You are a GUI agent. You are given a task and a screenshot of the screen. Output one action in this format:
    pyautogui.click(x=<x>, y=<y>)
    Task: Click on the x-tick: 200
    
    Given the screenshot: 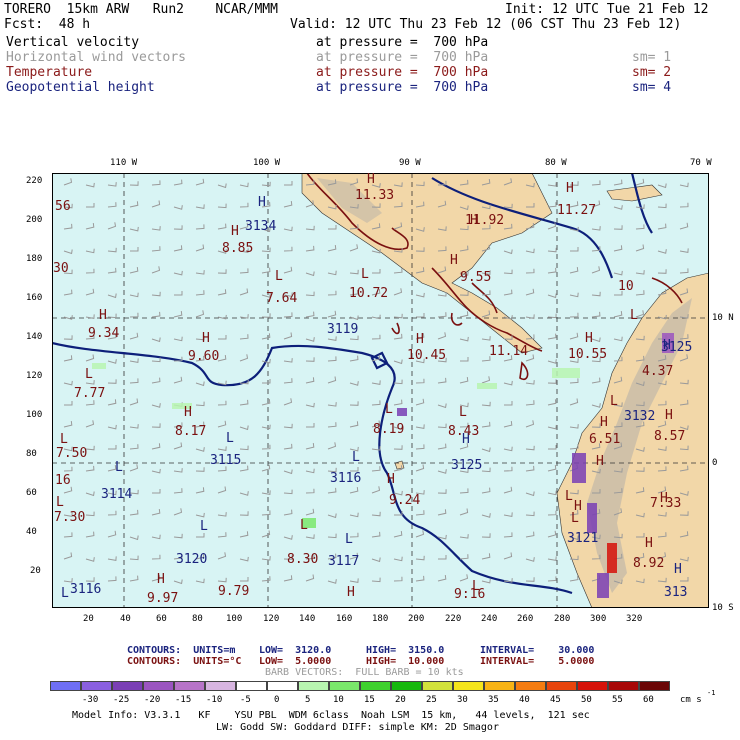 What is the action you would take?
    pyautogui.click(x=416, y=619)
    